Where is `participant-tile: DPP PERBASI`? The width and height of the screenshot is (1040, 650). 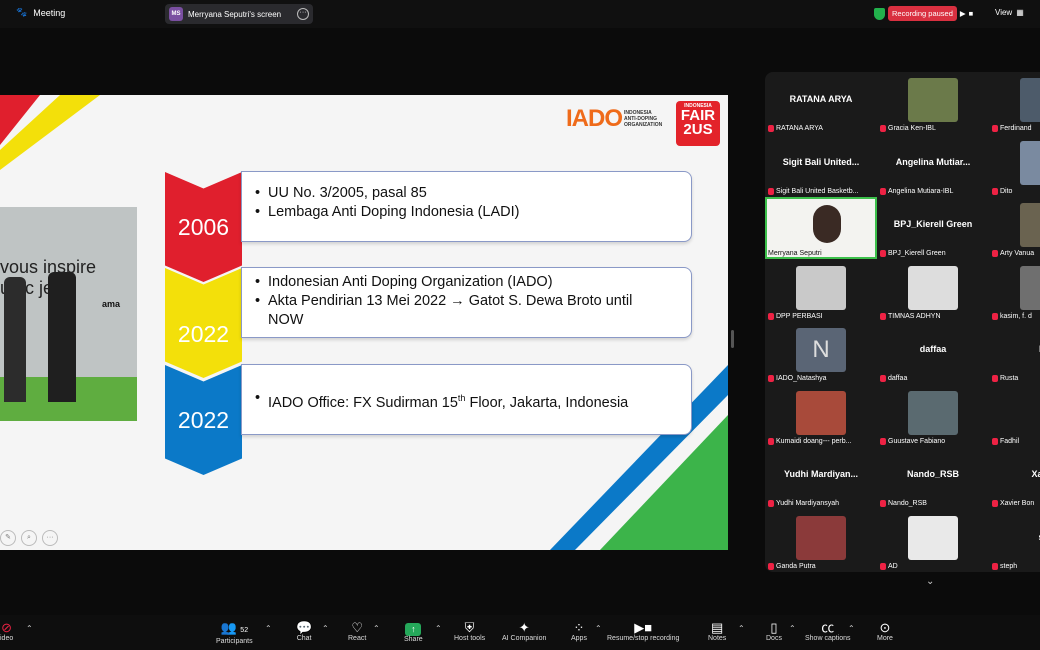 participant-tile: DPP PERBASI is located at coordinates (821, 291).